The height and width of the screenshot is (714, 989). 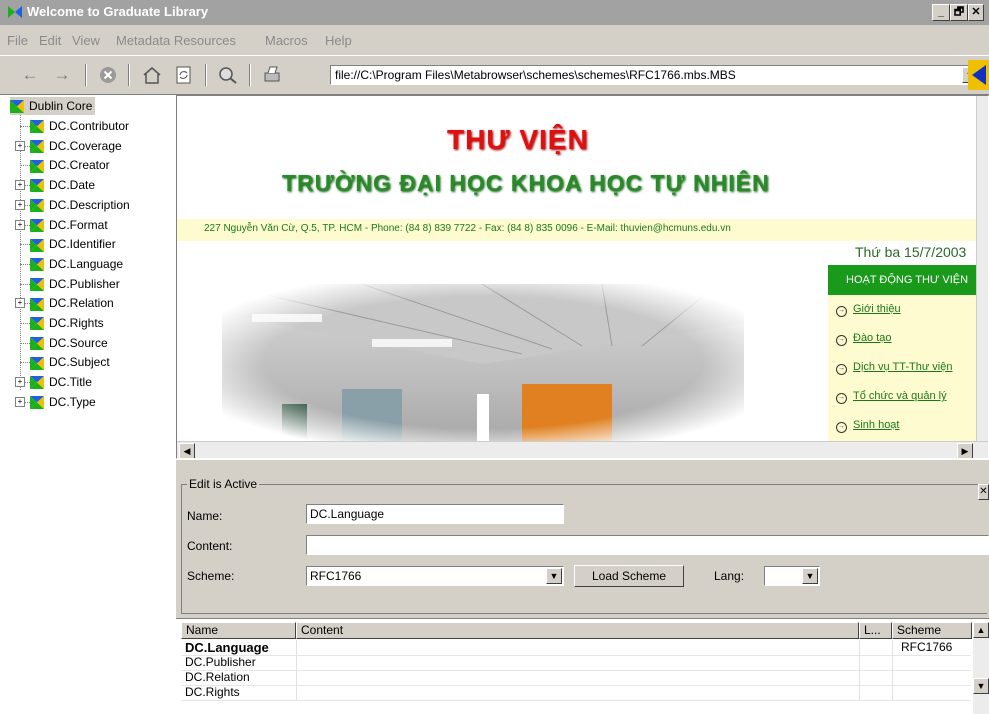 What do you see at coordinates (108, 75) in the screenshot?
I see `stop-icon` at bounding box center [108, 75].